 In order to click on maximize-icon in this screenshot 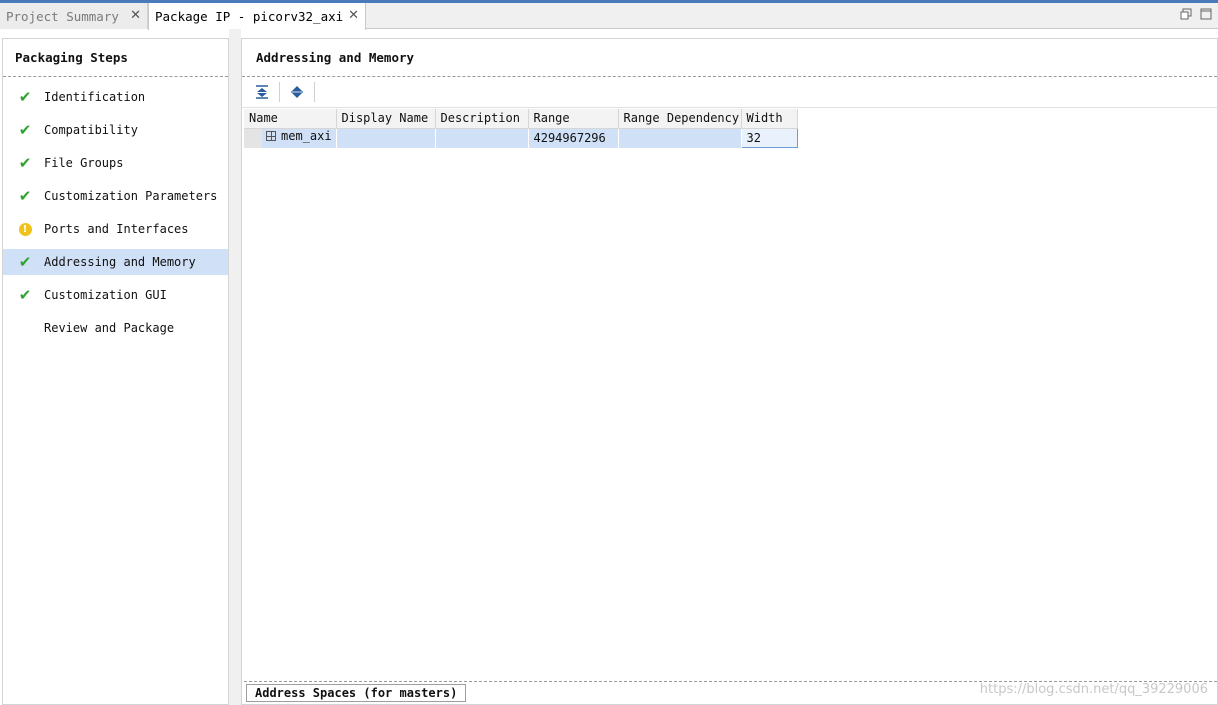, I will do `click(1206, 15)`.